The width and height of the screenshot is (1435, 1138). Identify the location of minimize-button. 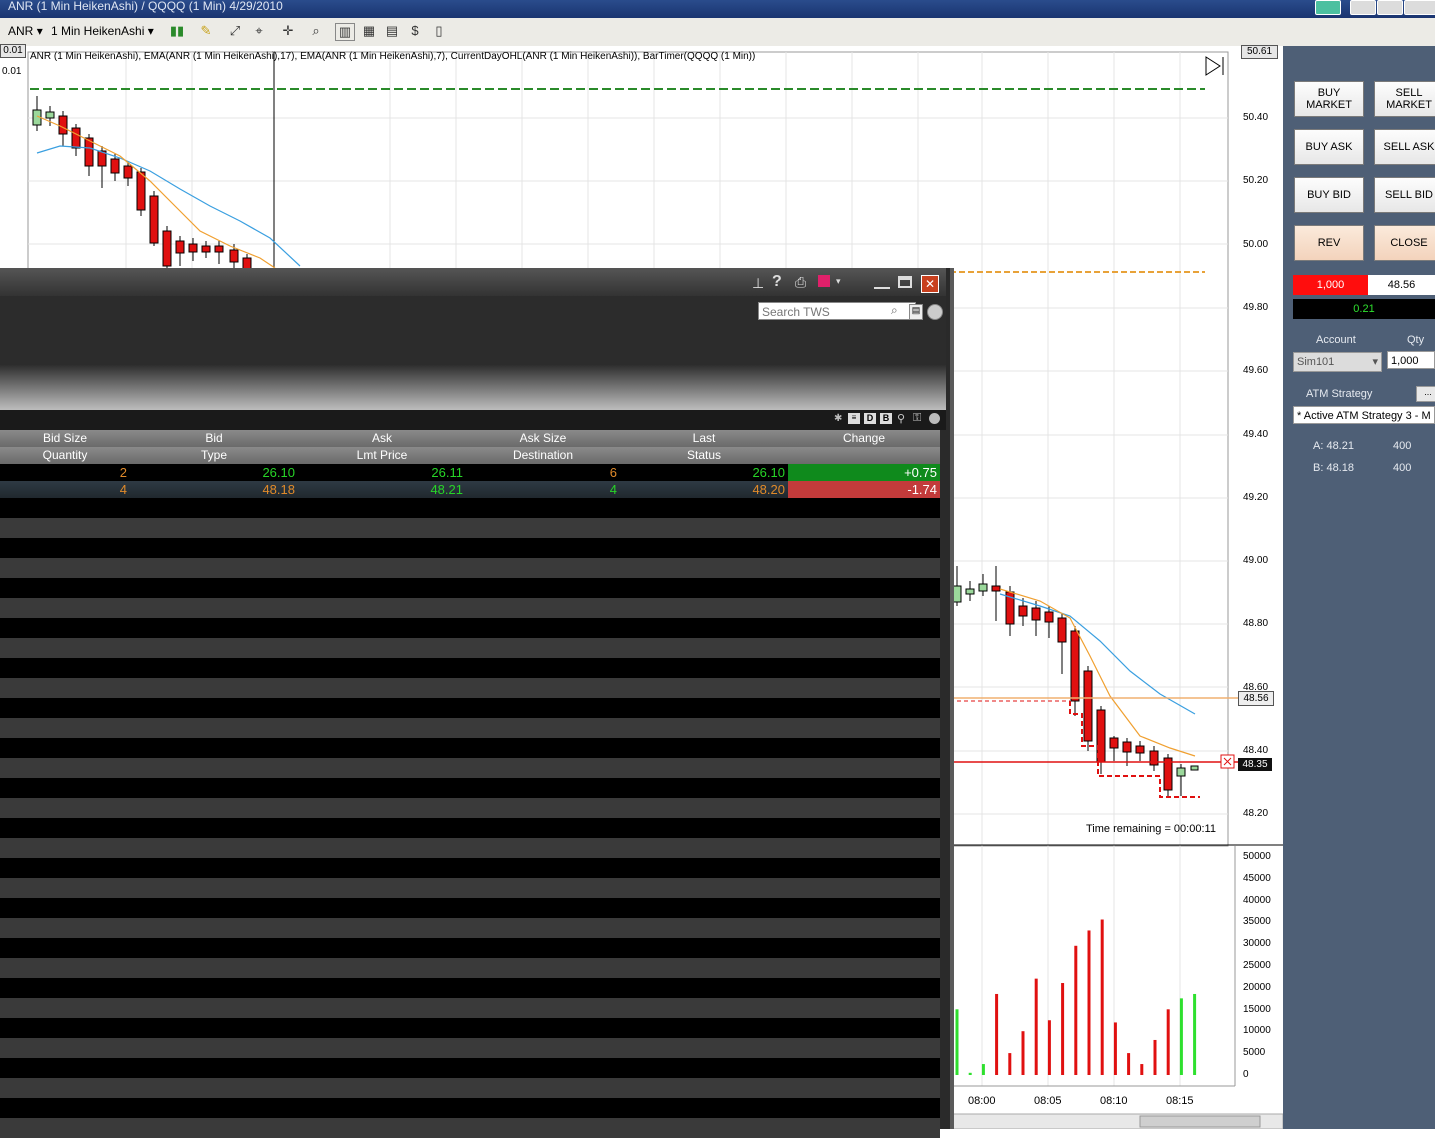
(1363, 7).